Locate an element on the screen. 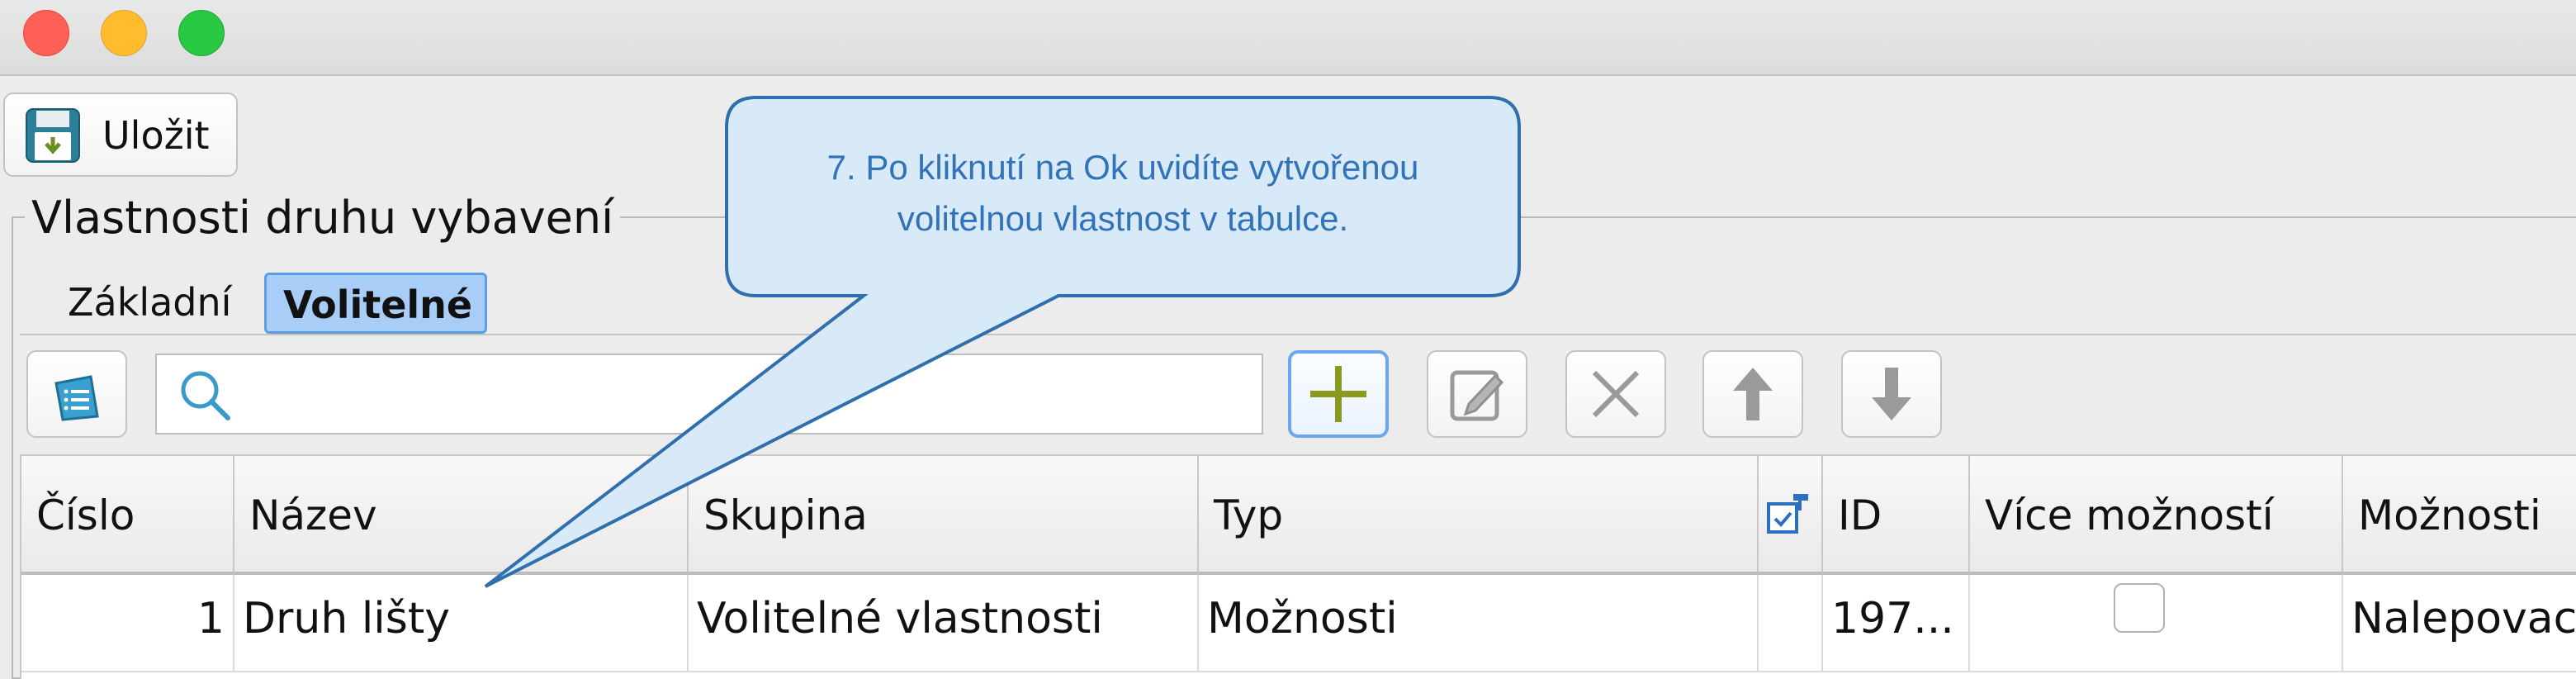 This screenshot has width=2576, height=679. cell-cislo: 1 is located at coordinates (127, 623).